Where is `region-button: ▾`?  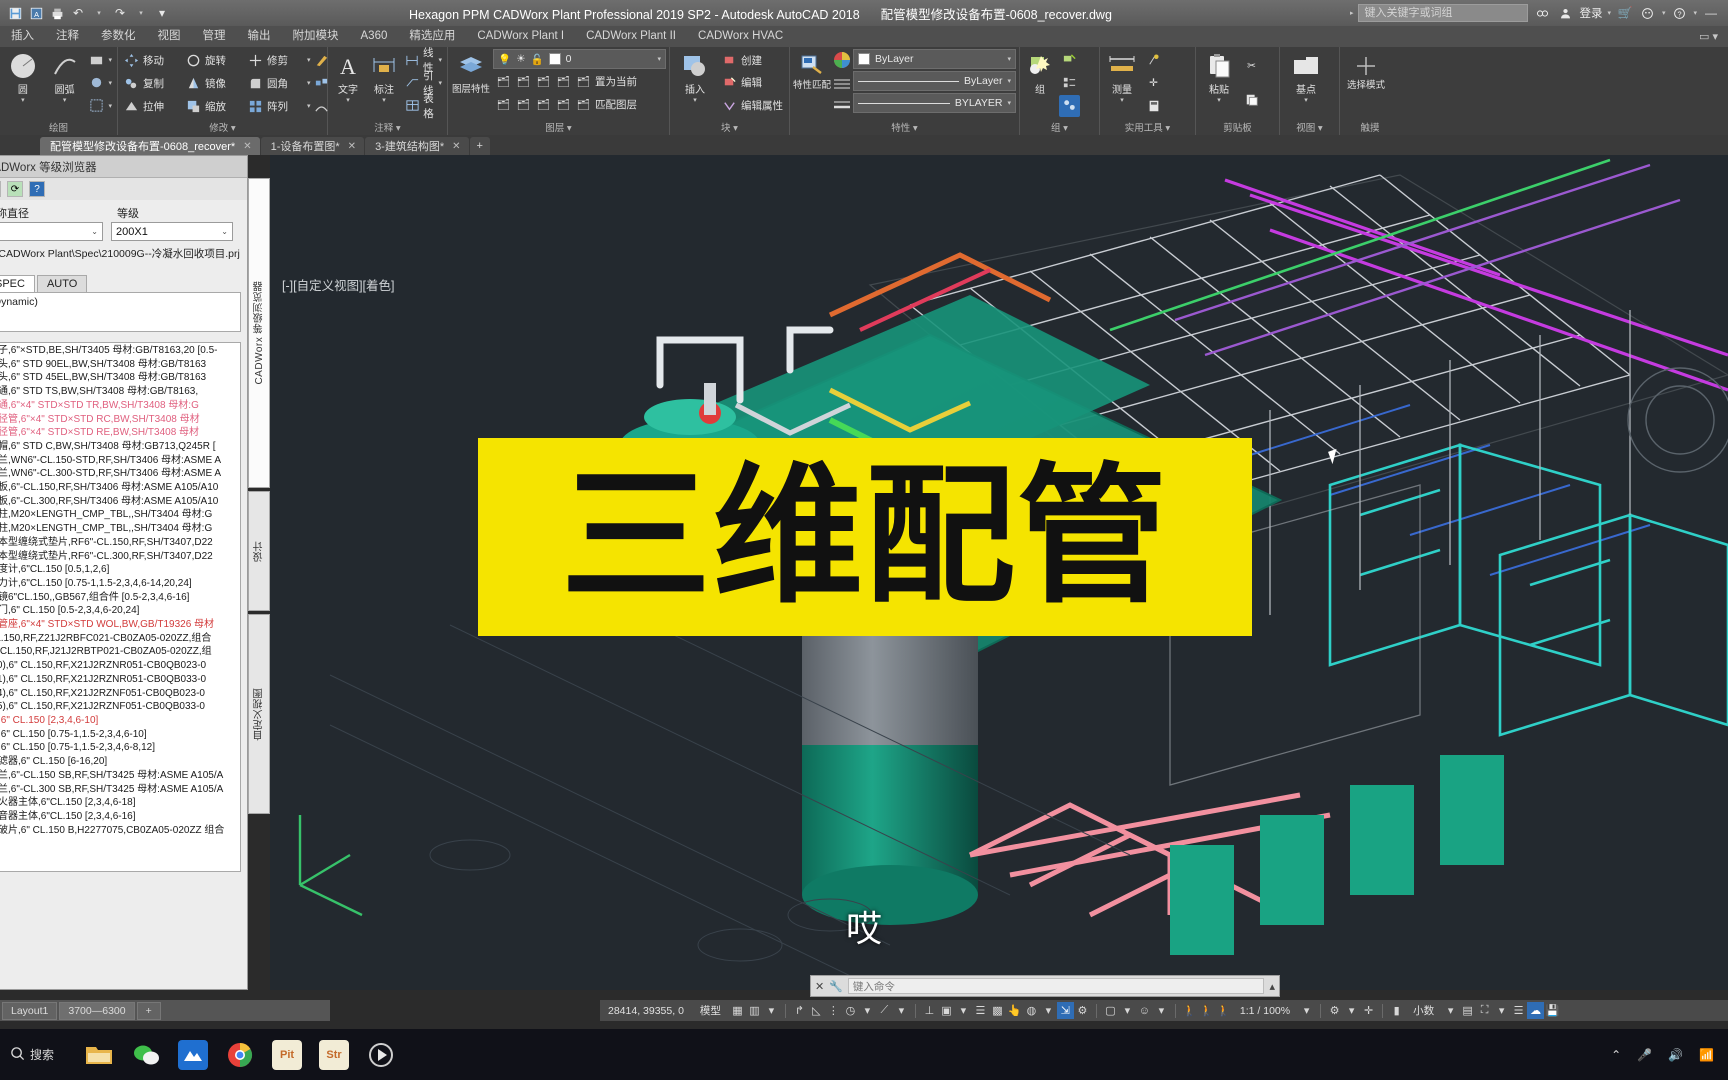
region-button: ▾ is located at coordinates (100, 106).